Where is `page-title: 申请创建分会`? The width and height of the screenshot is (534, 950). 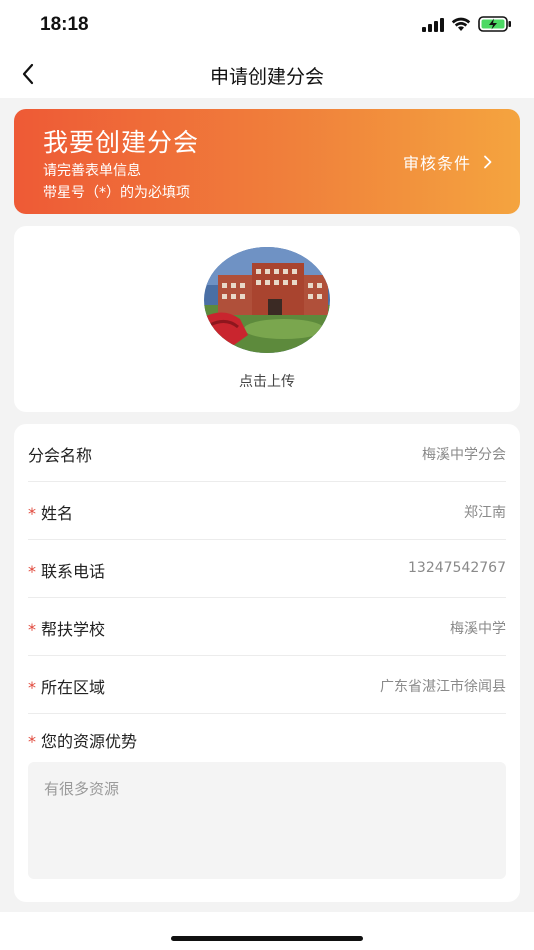
page-title: 申请创建分会 is located at coordinates (266, 77).